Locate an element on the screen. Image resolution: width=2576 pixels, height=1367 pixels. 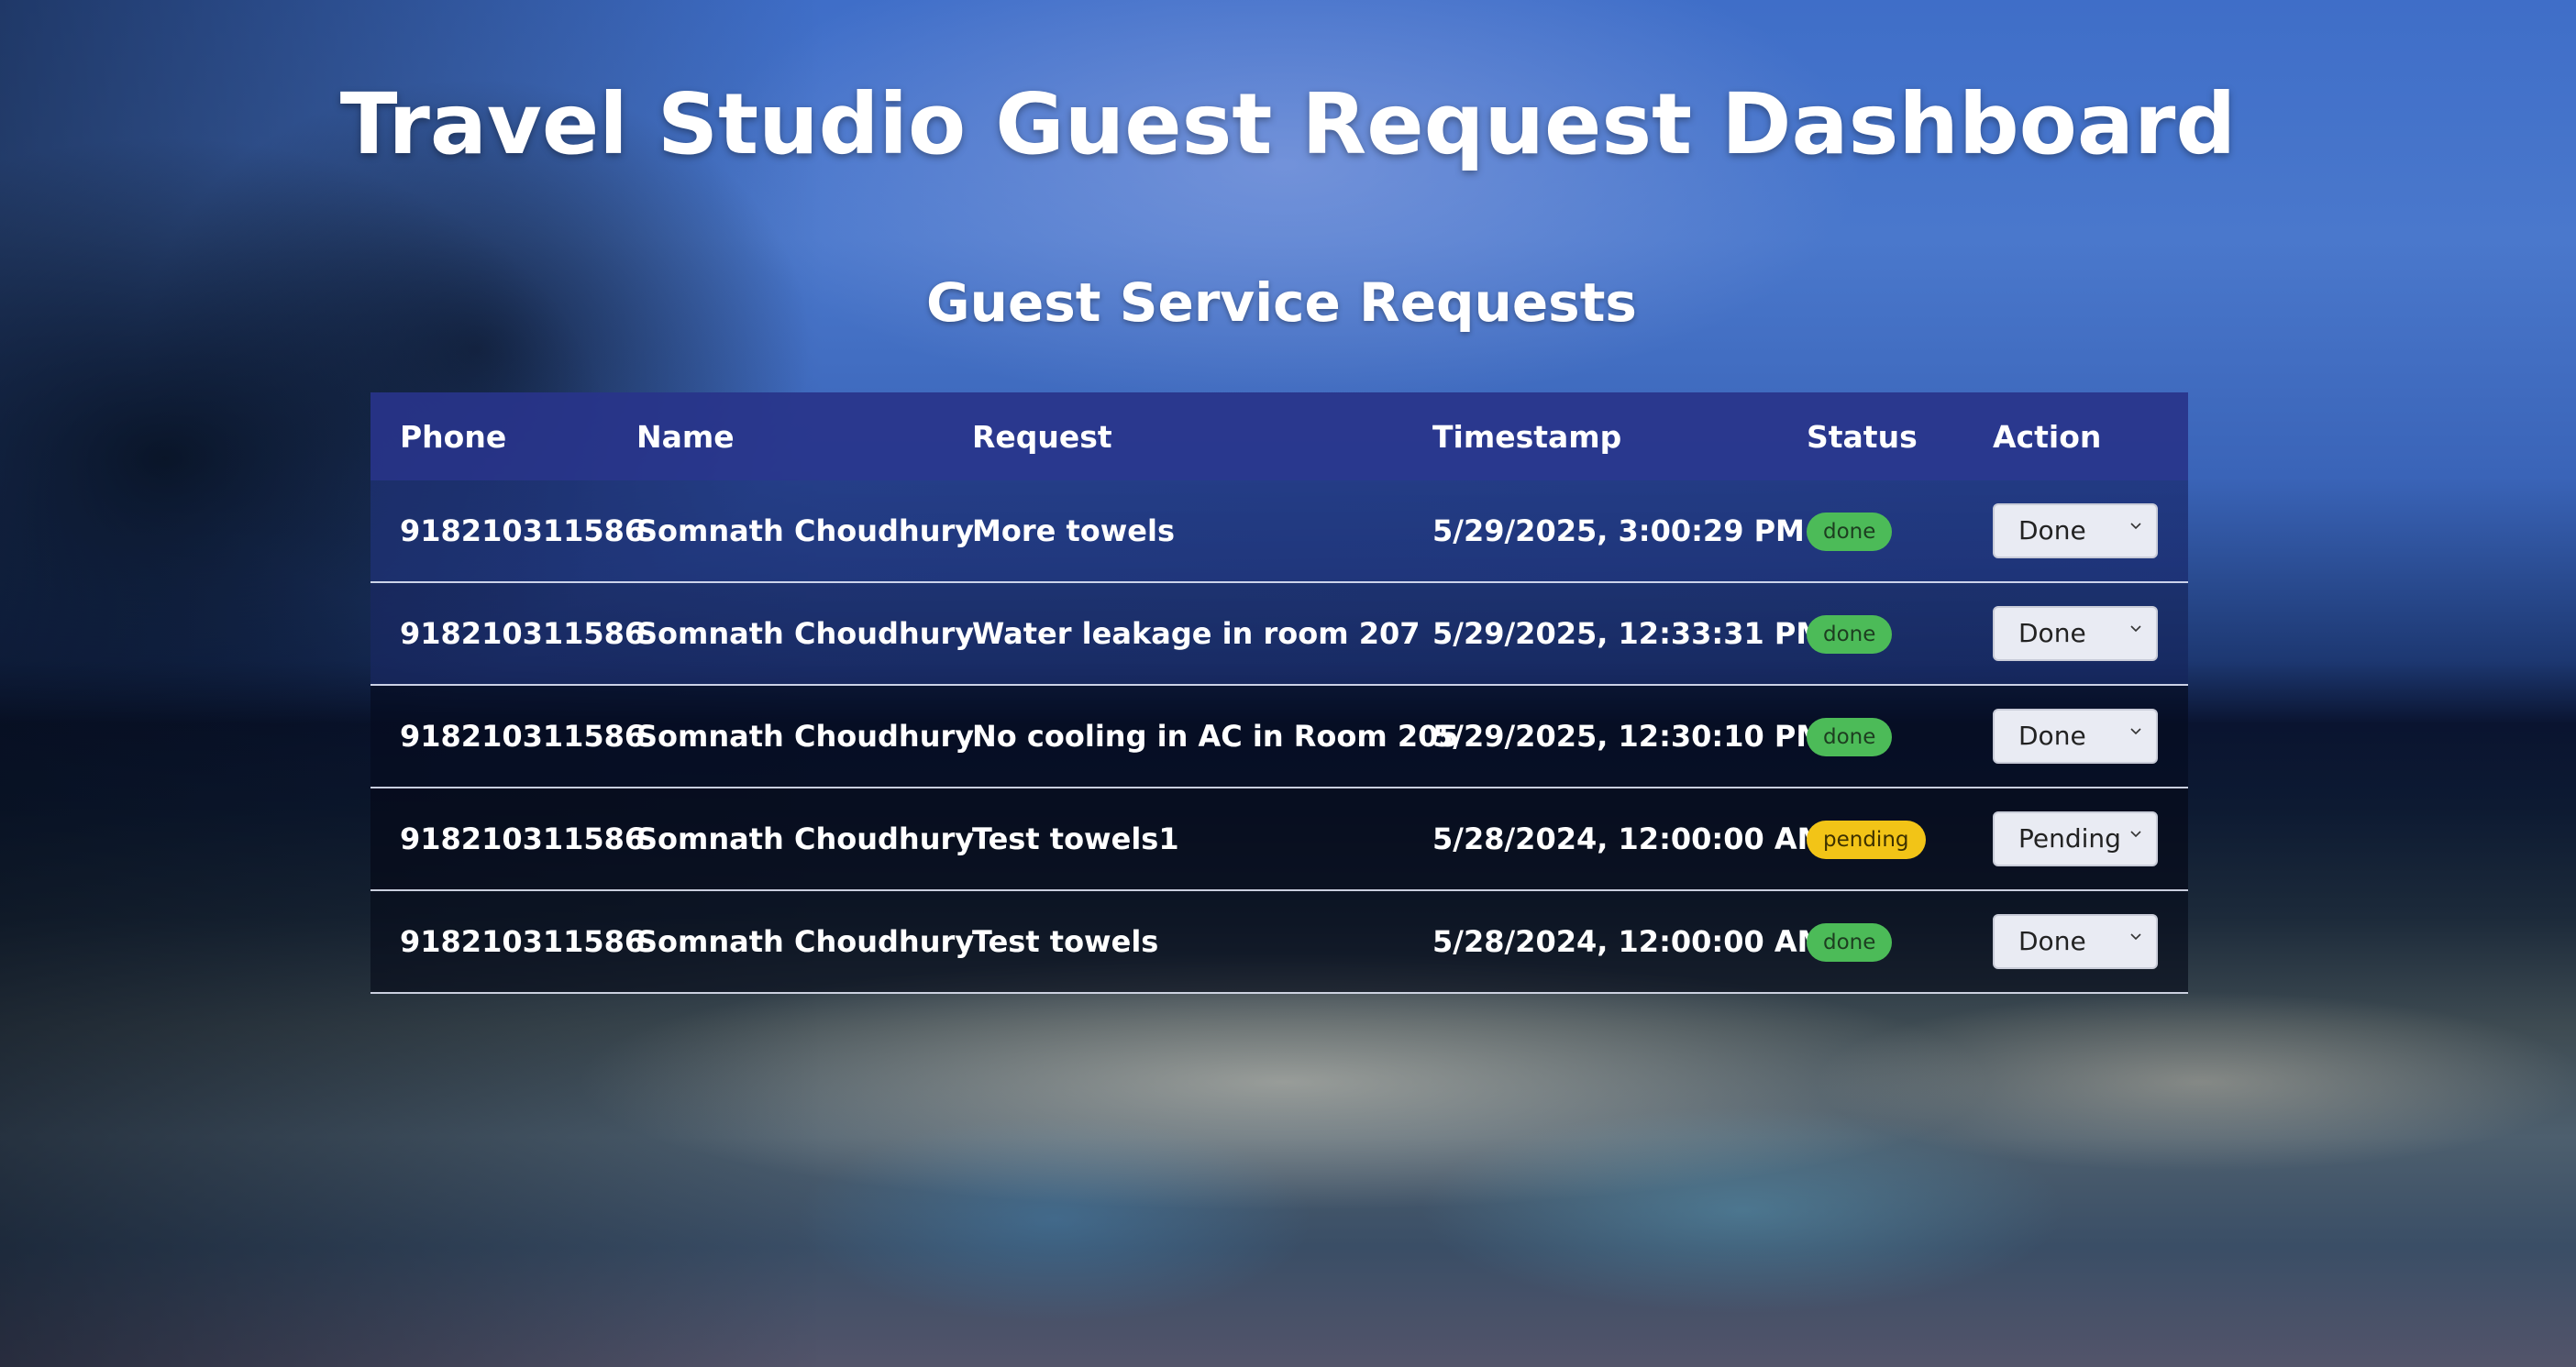
section-title: Guest Service Requests is located at coordinates (1281, 302).